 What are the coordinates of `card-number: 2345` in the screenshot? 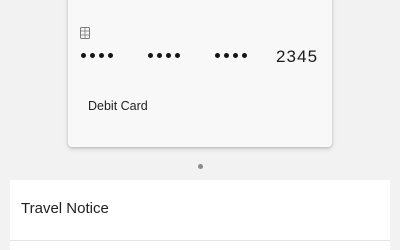 It's located at (202, 58).